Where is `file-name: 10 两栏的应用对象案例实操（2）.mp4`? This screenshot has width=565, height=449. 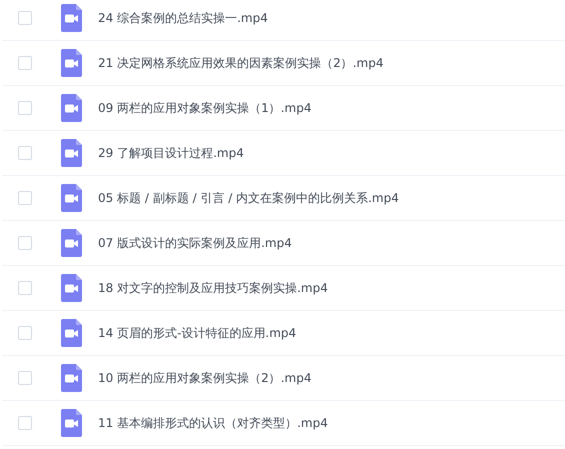 file-name: 10 两栏的应用对象案例实操（2）.mp4 is located at coordinates (205, 378).